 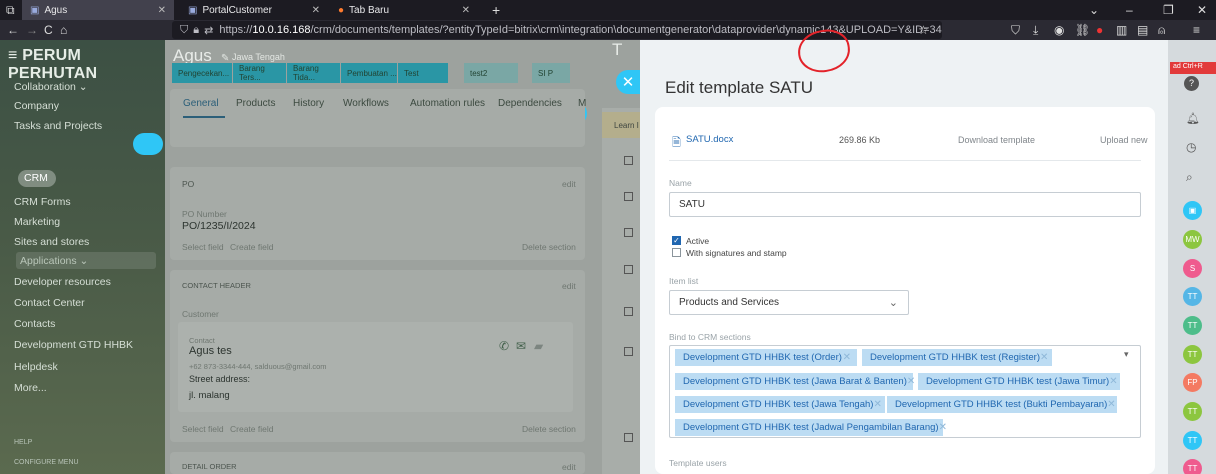 I want to click on configure-menu-link: CONFIGURE MENU, so click(x=46, y=462).